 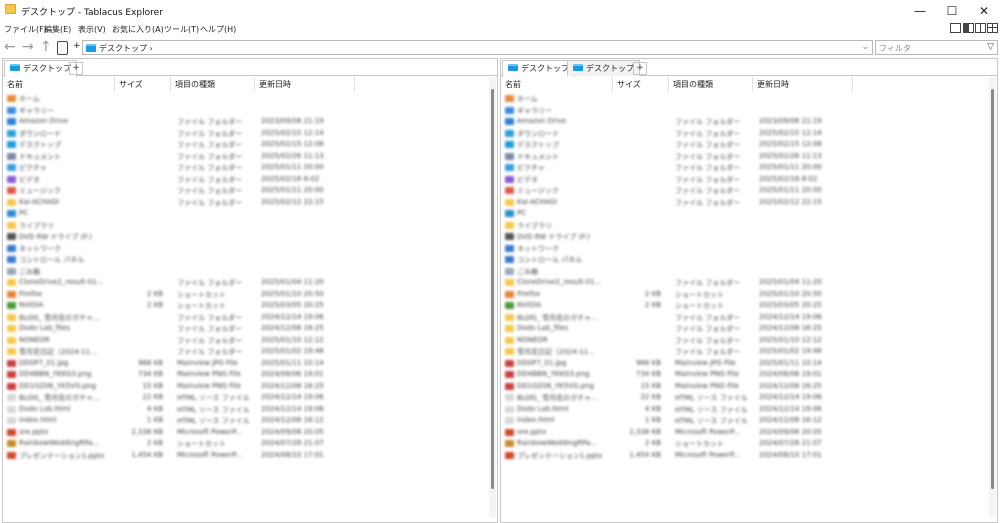 What do you see at coordinates (28, 47) in the screenshot?
I see `forward-arrow-icon: →` at bounding box center [28, 47].